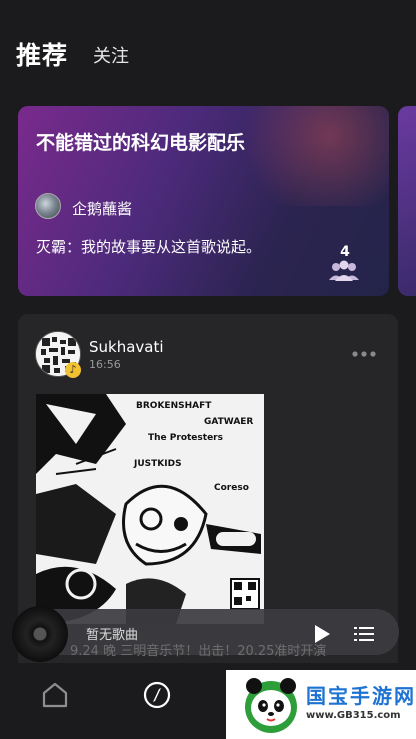  I want to click on poster-text-3: The Protesters, so click(185, 438).